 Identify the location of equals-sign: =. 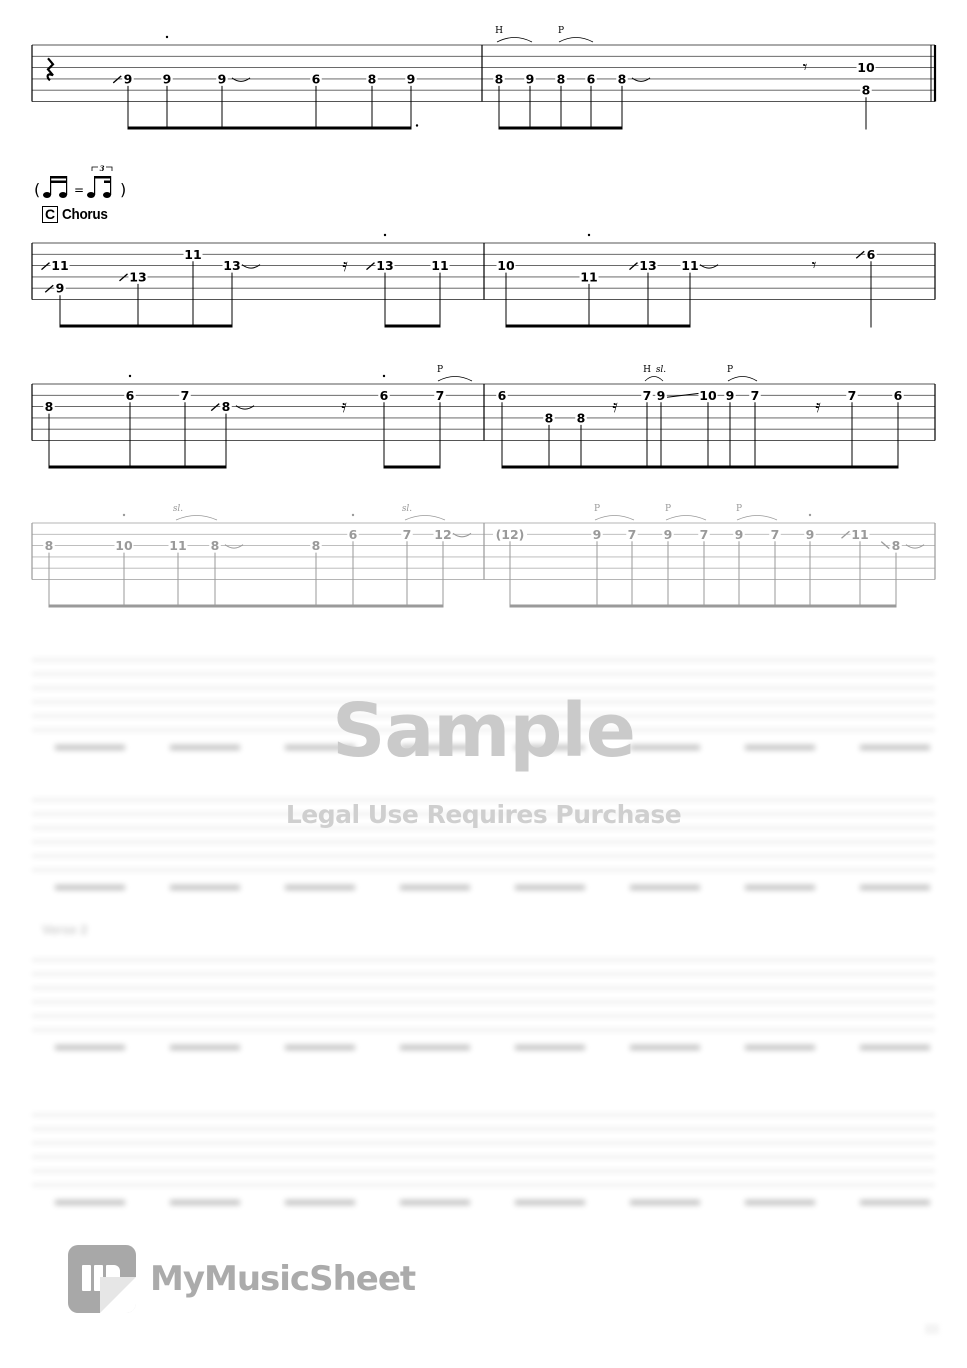
(79, 190).